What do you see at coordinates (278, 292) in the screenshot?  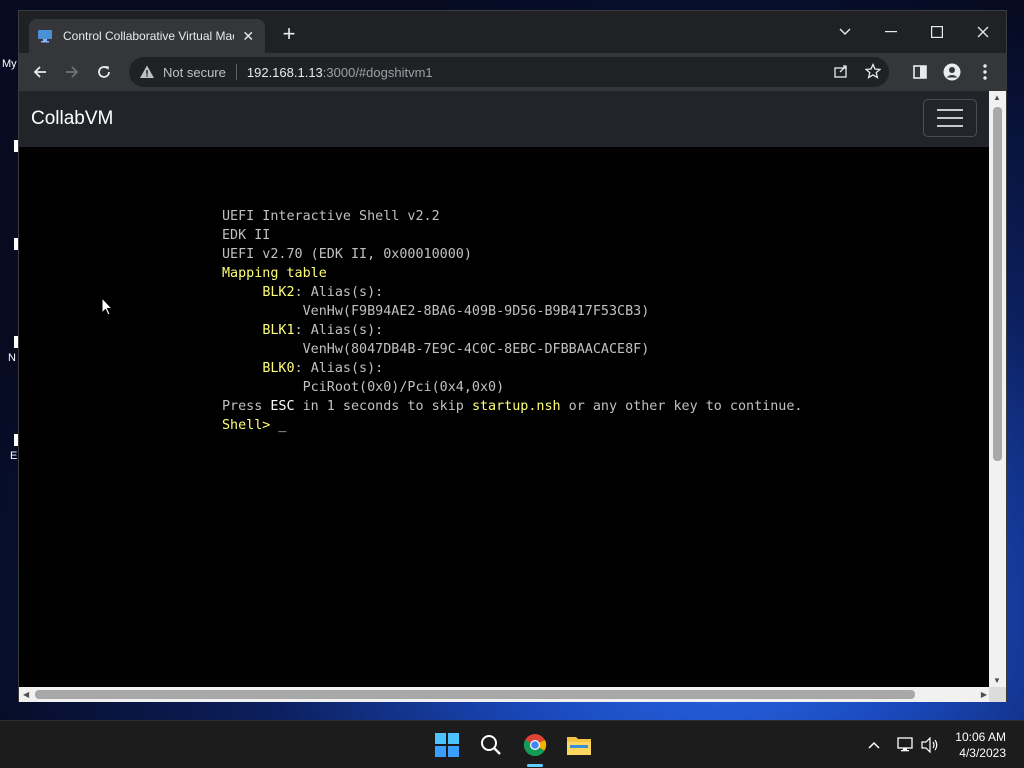 I see `blk2-name: BLK2` at bounding box center [278, 292].